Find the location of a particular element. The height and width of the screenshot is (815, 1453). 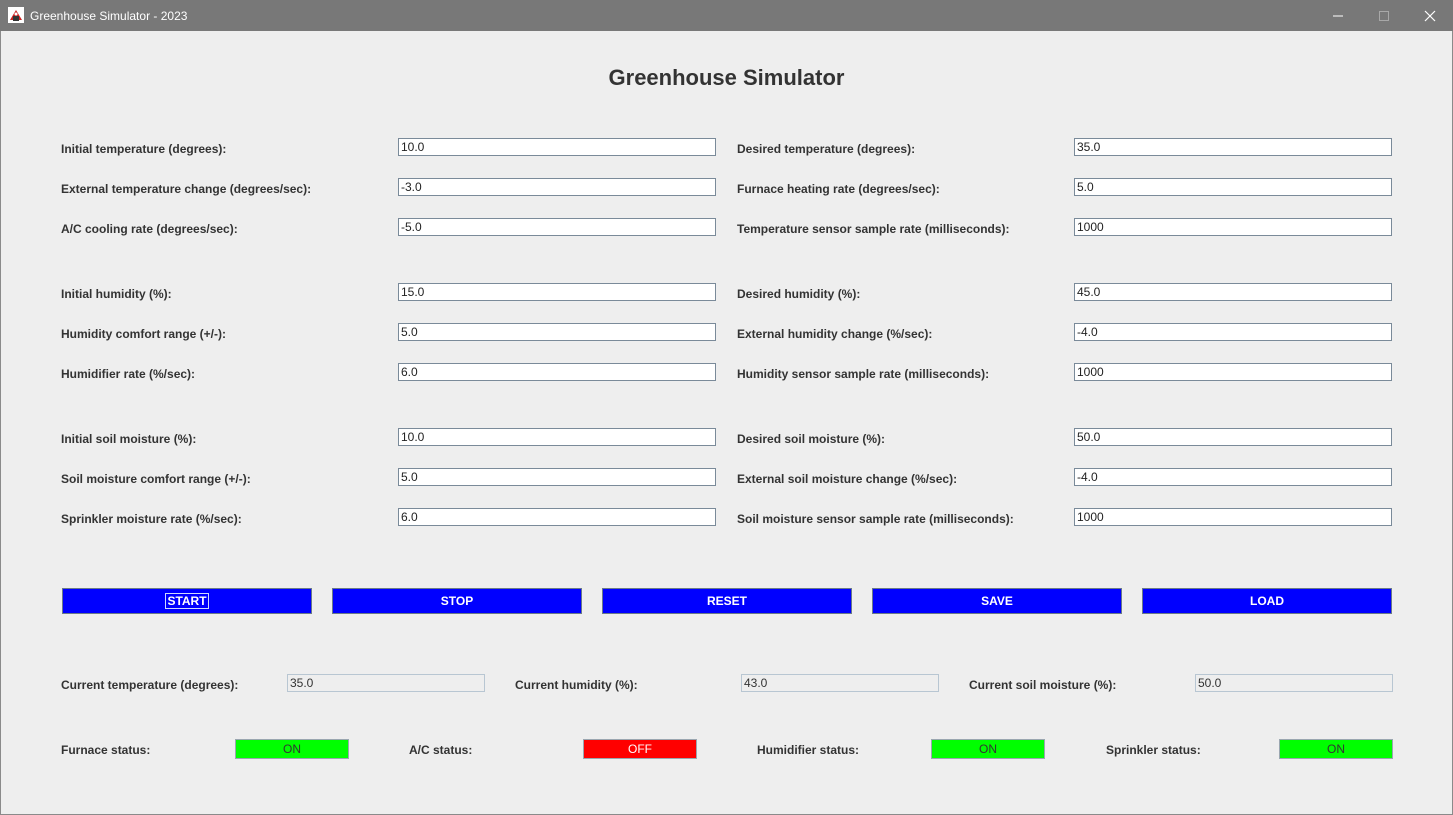

furnace-status-label: Furnace status: is located at coordinates (106, 750).